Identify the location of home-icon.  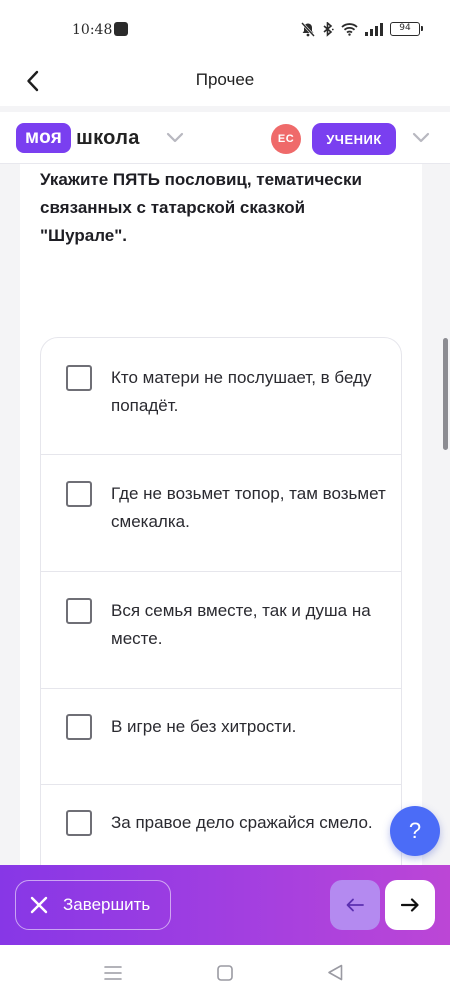
(225, 973).